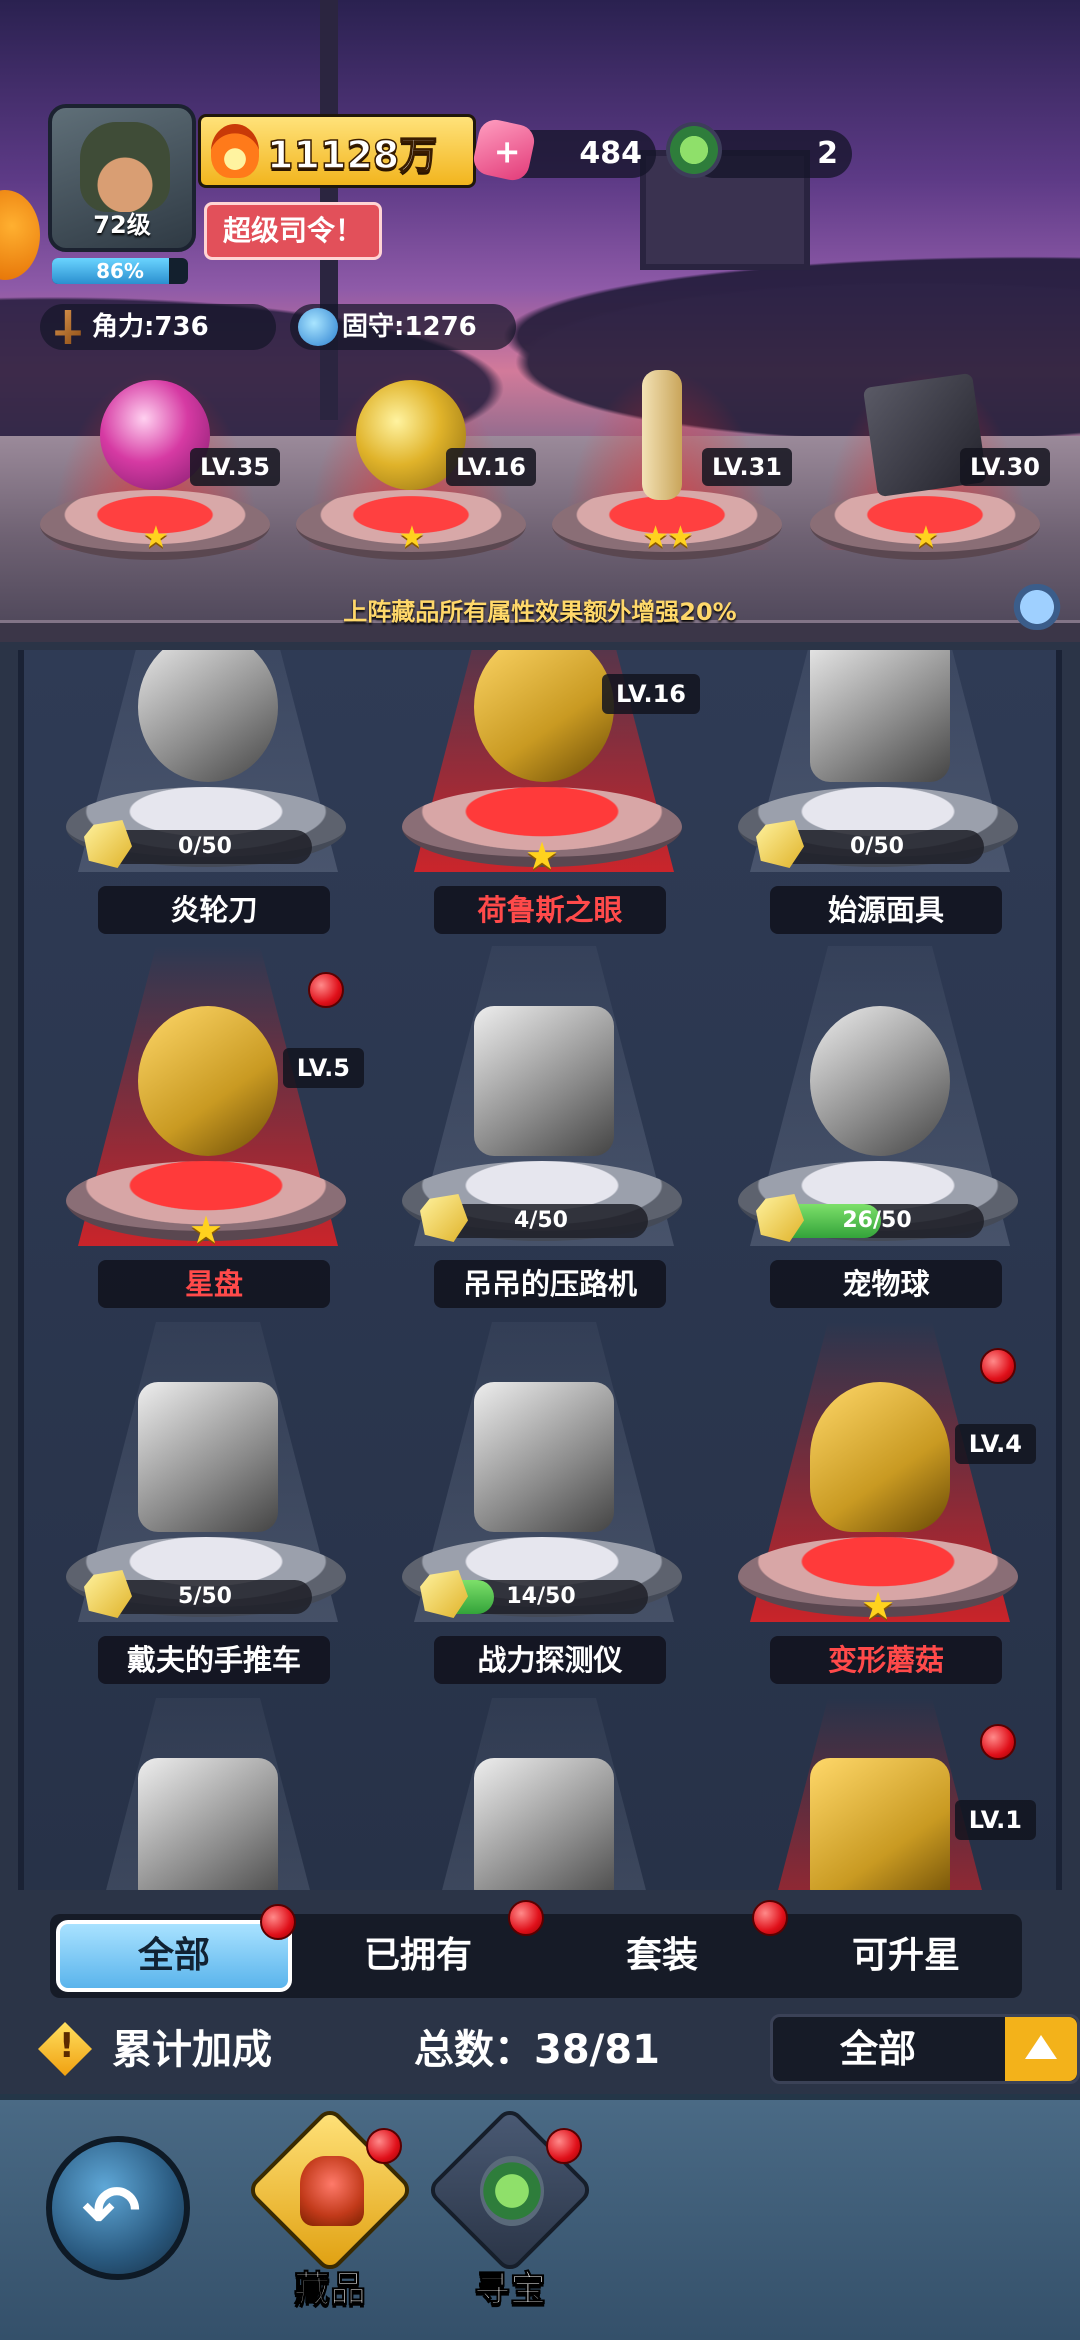 This screenshot has width=1080, height=2340. What do you see at coordinates (214, 1284) in the screenshot?
I see `item-name: 星盘` at bounding box center [214, 1284].